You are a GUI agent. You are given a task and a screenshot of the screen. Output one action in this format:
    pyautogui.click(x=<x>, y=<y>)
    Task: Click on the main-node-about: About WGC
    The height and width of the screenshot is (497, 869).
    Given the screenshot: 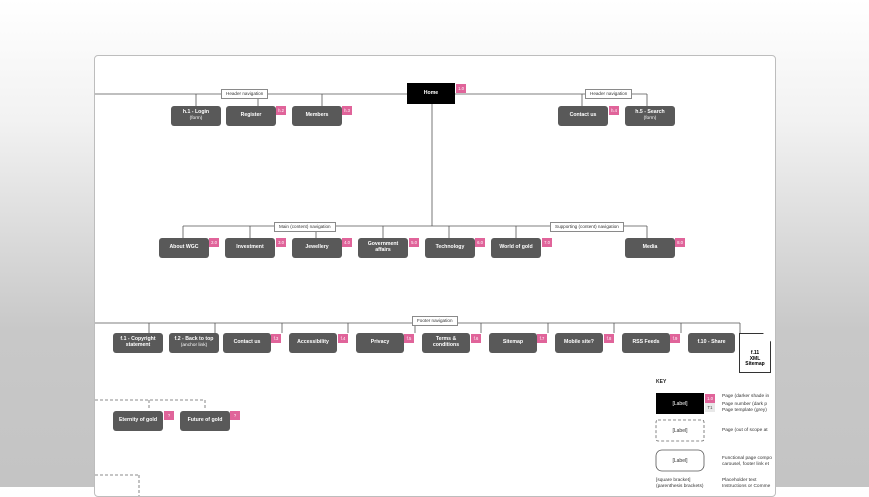 What is the action you would take?
    pyautogui.click(x=184, y=248)
    